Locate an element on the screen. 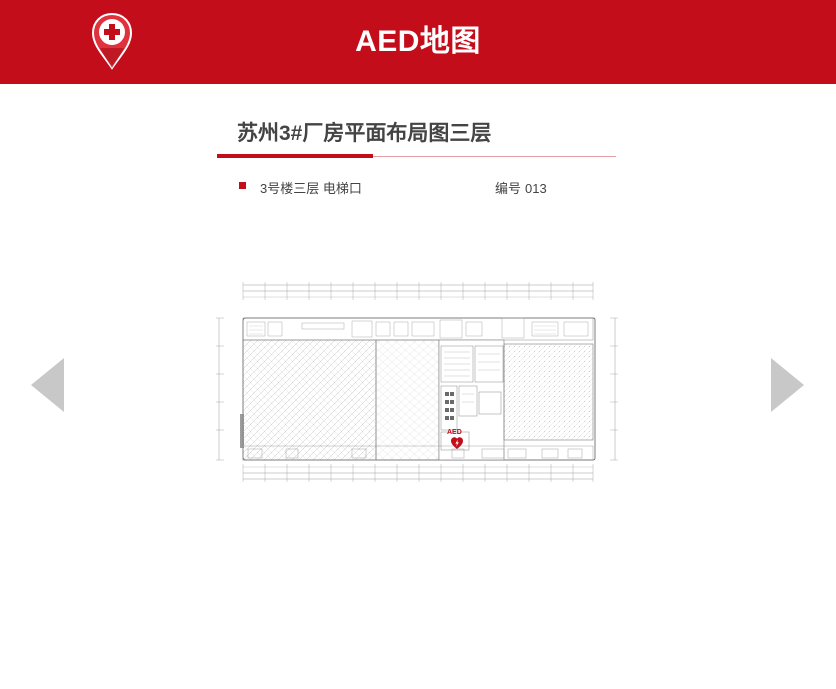 This screenshot has width=836, height=689. floor-plan-title: 苏州3#厂房平面布局图三层 is located at coordinates (364, 133).